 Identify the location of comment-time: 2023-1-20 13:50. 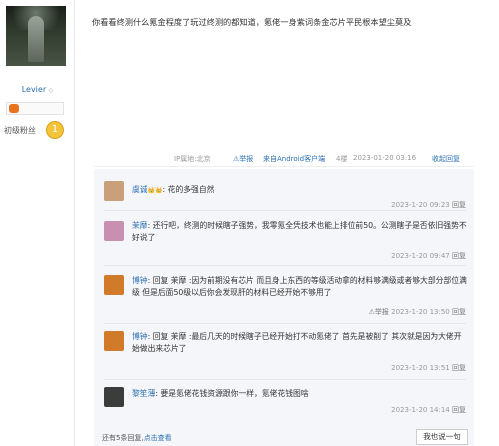
(420, 312).